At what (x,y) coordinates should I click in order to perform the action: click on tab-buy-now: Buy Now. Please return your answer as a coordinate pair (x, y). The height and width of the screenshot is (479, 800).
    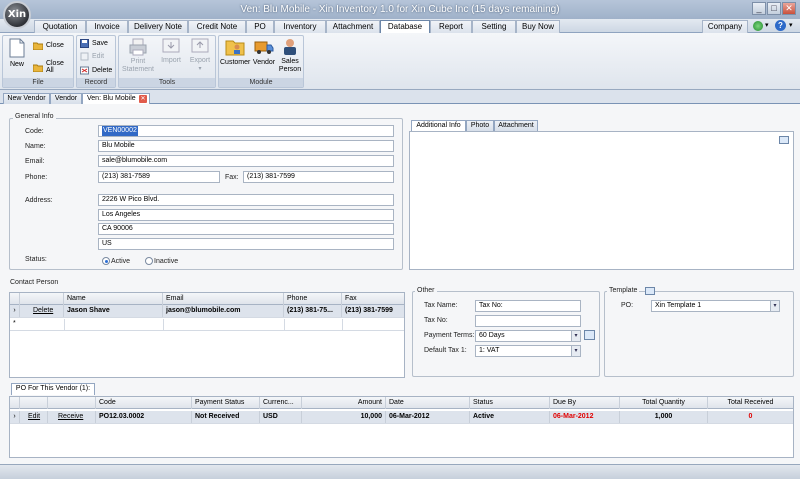
    Looking at the image, I should click on (538, 26).